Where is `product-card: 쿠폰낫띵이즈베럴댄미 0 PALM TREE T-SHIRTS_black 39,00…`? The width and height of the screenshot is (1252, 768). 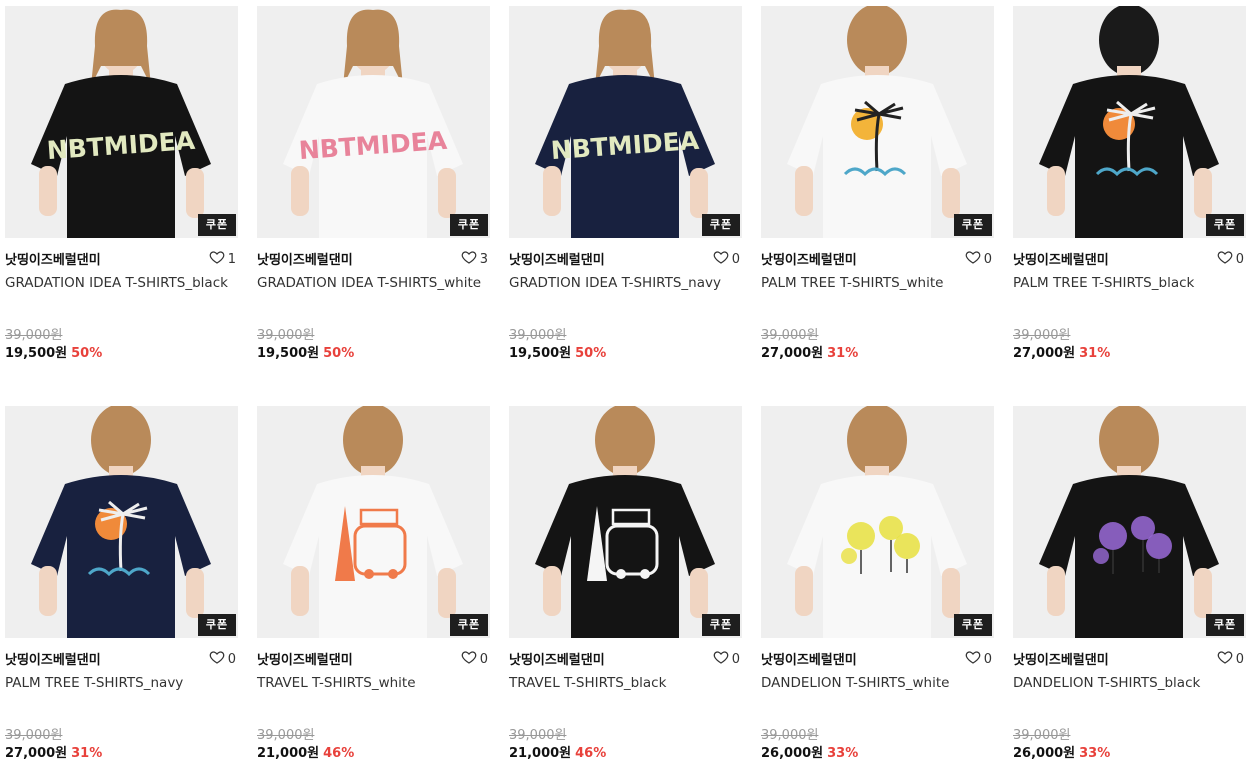
product-card: 쿠폰낫띵이즈베럴댄미 0 PALM TREE T-SHIRTS_black 39,00… is located at coordinates (1129, 184).